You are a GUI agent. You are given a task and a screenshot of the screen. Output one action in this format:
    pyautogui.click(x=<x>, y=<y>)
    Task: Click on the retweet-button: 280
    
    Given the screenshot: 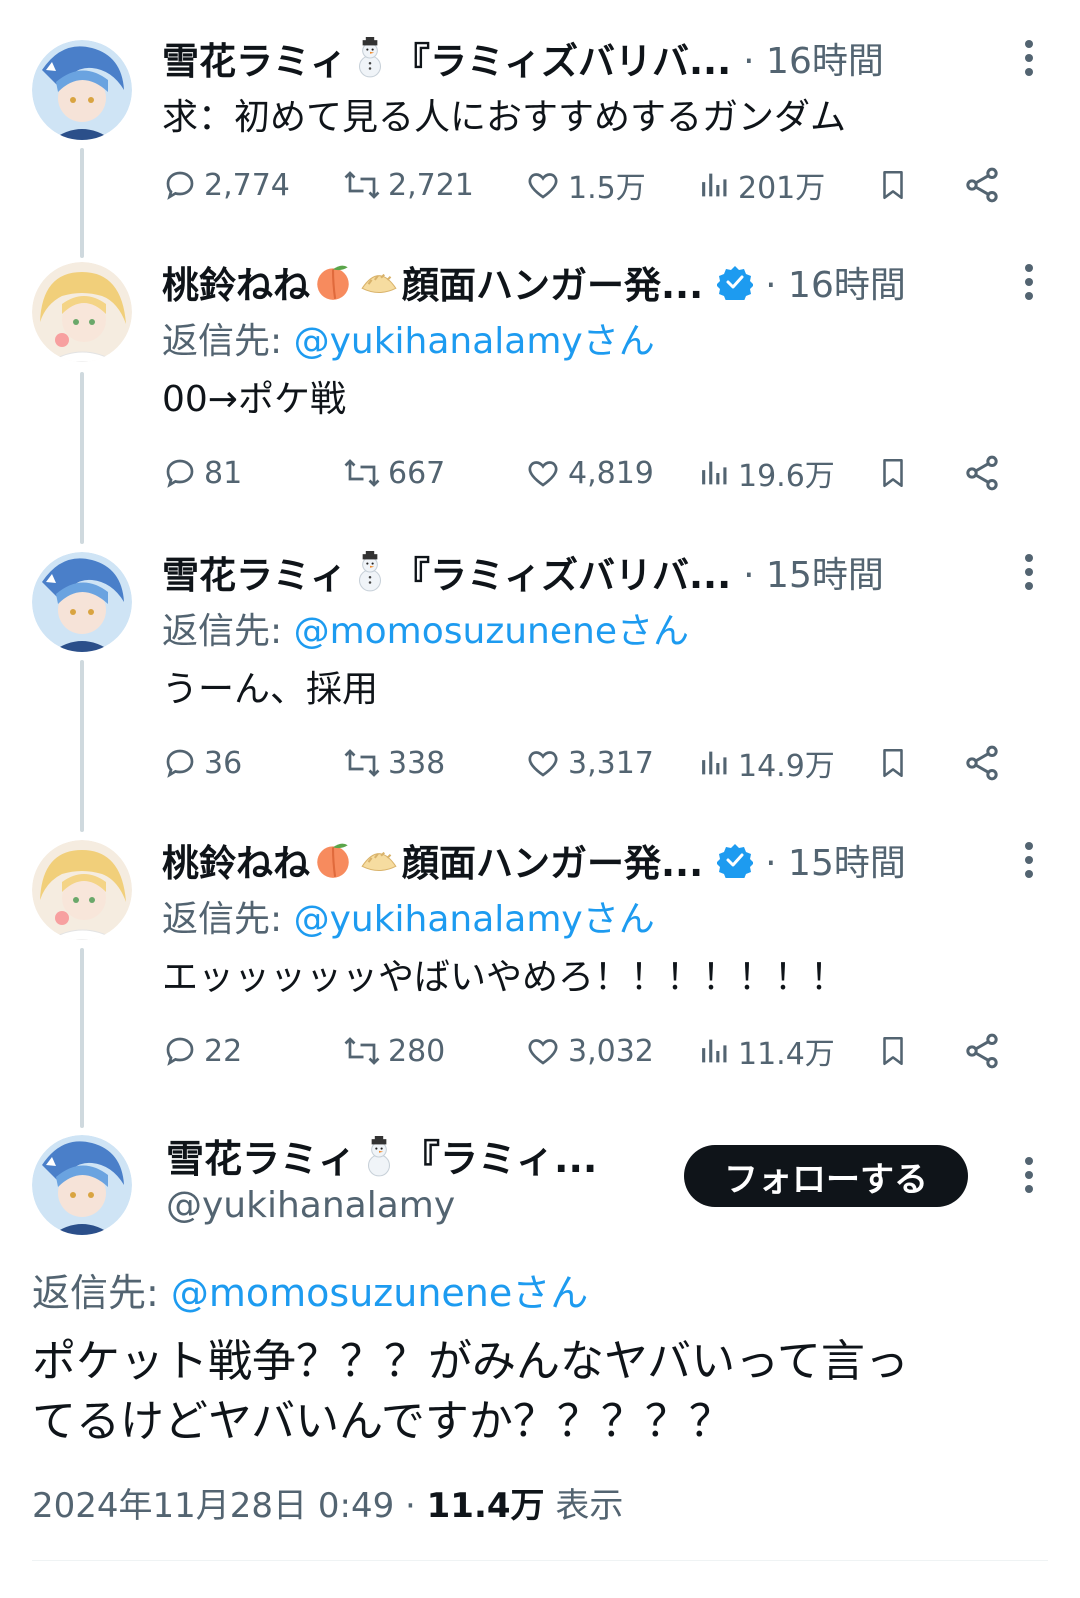 What is the action you would take?
    pyautogui.click(x=393, y=1051)
    